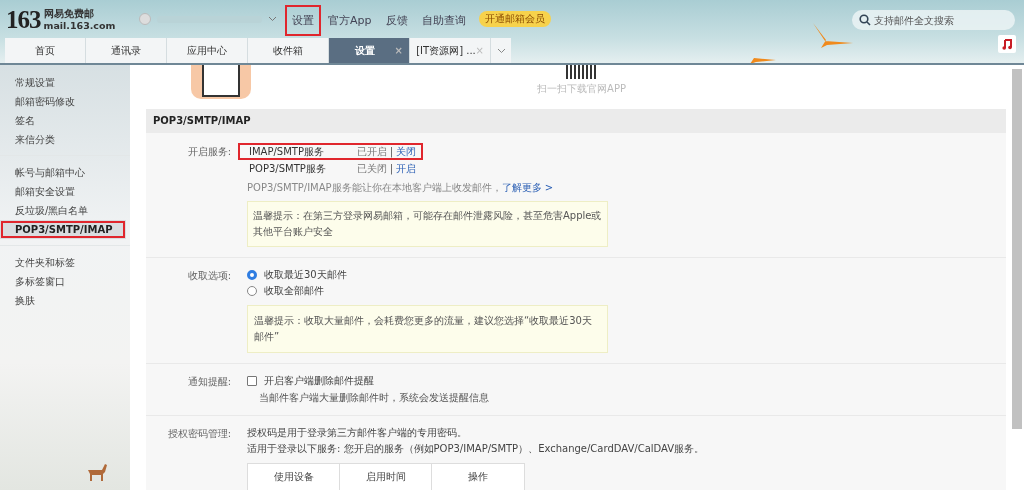 This screenshot has height=490, width=1024. I want to click on info-text: 适用于登录以下服务: 您开启的服务（例如POP3/IMAP/SMTP）、Exchange/CardDAV/CalDAV服务。, so click(476, 449).